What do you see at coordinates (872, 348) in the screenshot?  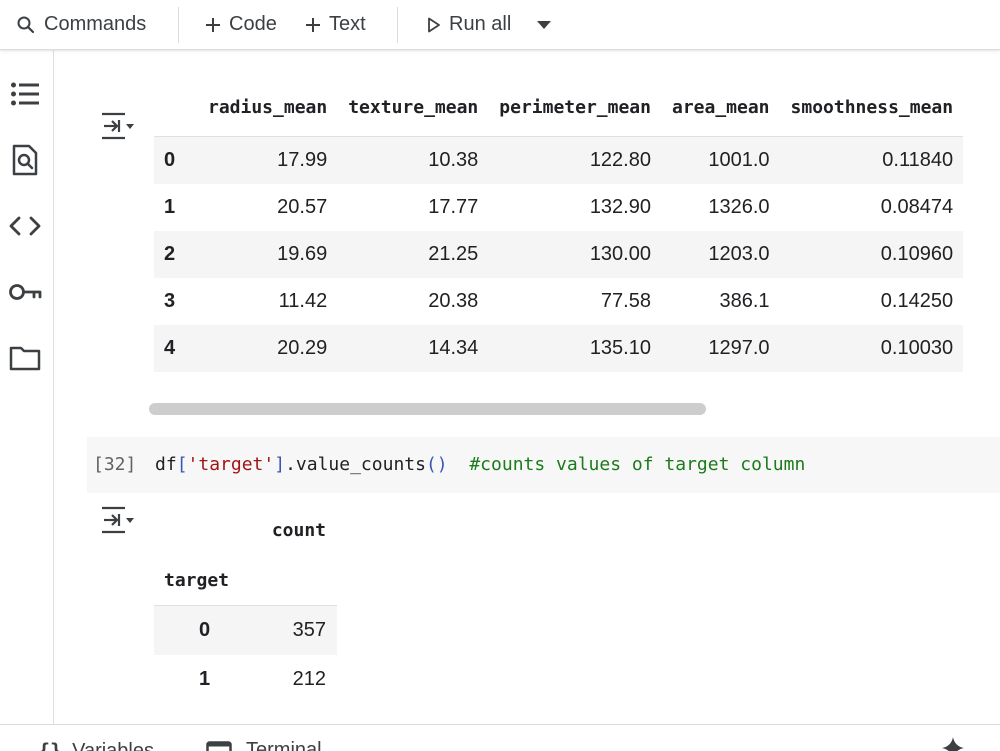 I see `table-cell: 0.10030` at bounding box center [872, 348].